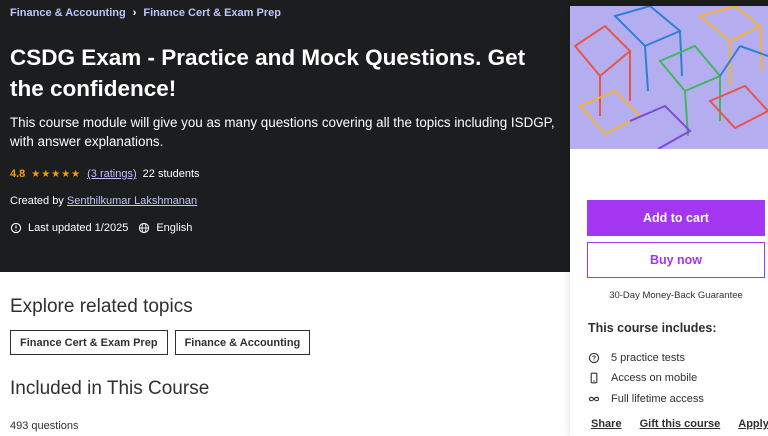 This screenshot has height=436, width=768. I want to click on breadcrumb-item-finance-accounting: Finance & Accounting, so click(68, 13).